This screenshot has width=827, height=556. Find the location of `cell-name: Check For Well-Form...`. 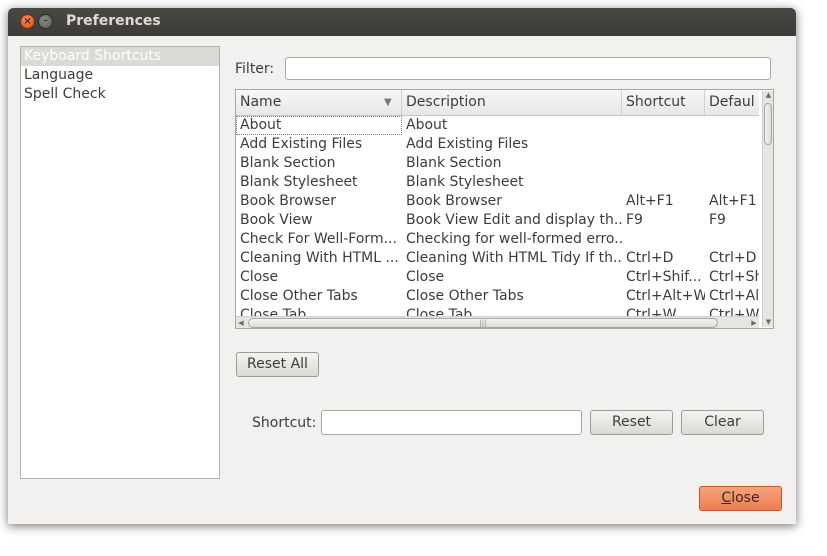

cell-name: Check For Well-Form... is located at coordinates (318, 239).